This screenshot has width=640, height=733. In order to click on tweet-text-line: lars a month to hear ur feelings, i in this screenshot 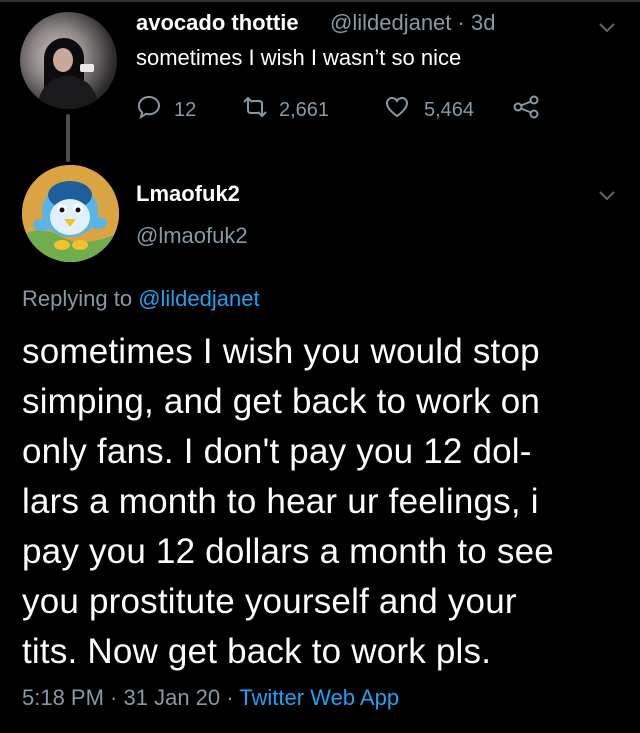, I will do `click(280, 501)`.